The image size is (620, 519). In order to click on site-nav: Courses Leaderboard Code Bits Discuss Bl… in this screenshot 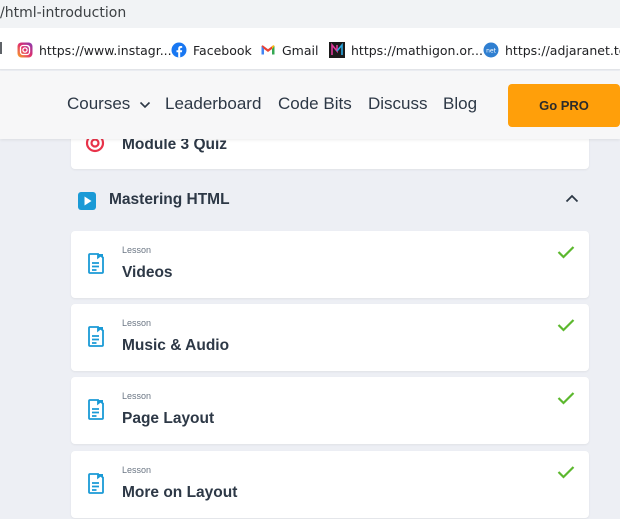, I will do `click(310, 105)`.